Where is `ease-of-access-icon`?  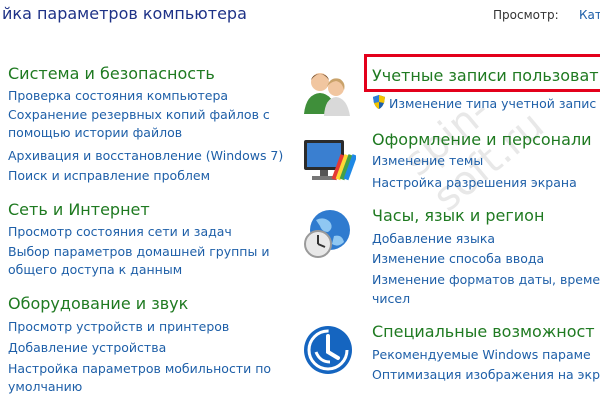 ease-of-access-icon is located at coordinates (328, 350).